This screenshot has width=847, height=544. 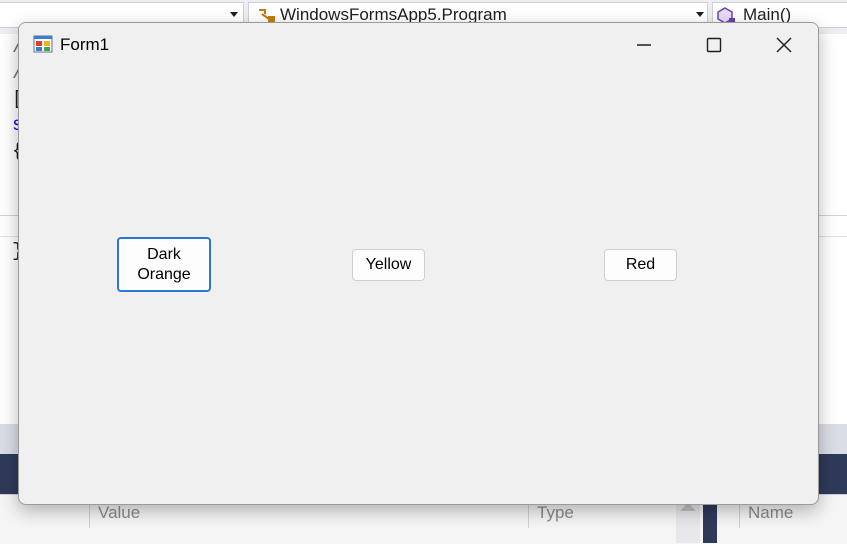 What do you see at coordinates (43, 44) in the screenshot?
I see `form-app-icon` at bounding box center [43, 44].